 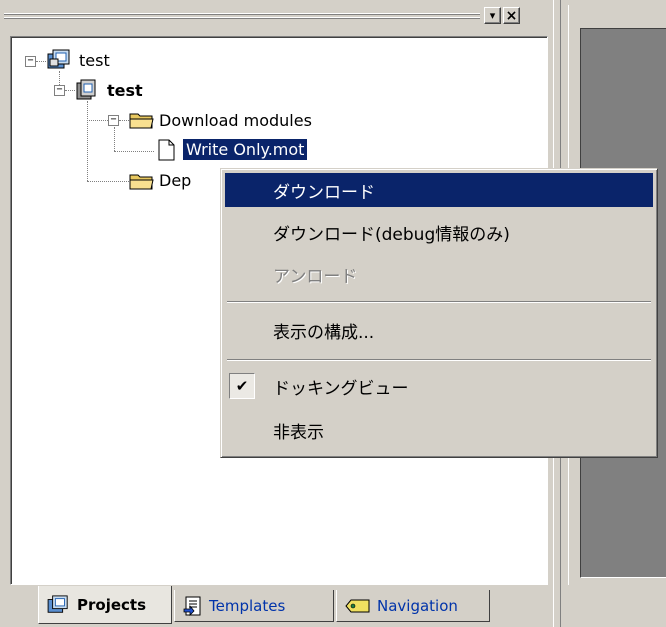 What do you see at coordinates (439, 190) in the screenshot?
I see `menu-item-download: ダウンロード` at bounding box center [439, 190].